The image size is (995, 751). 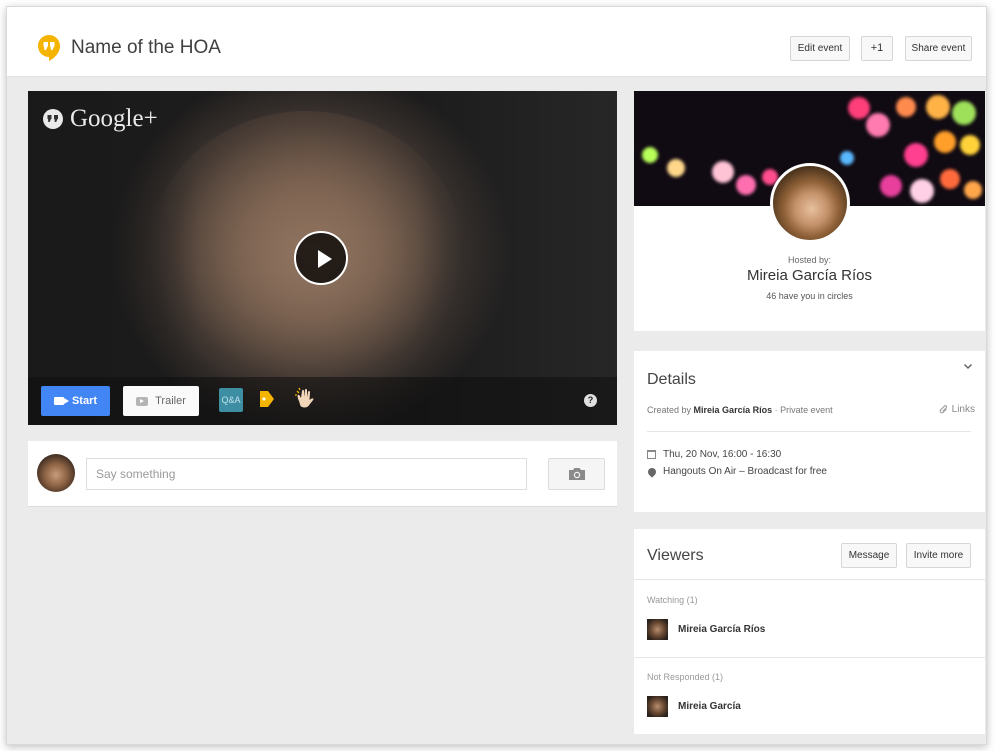 I want to click on chevron-down-icon, so click(x=968, y=366).